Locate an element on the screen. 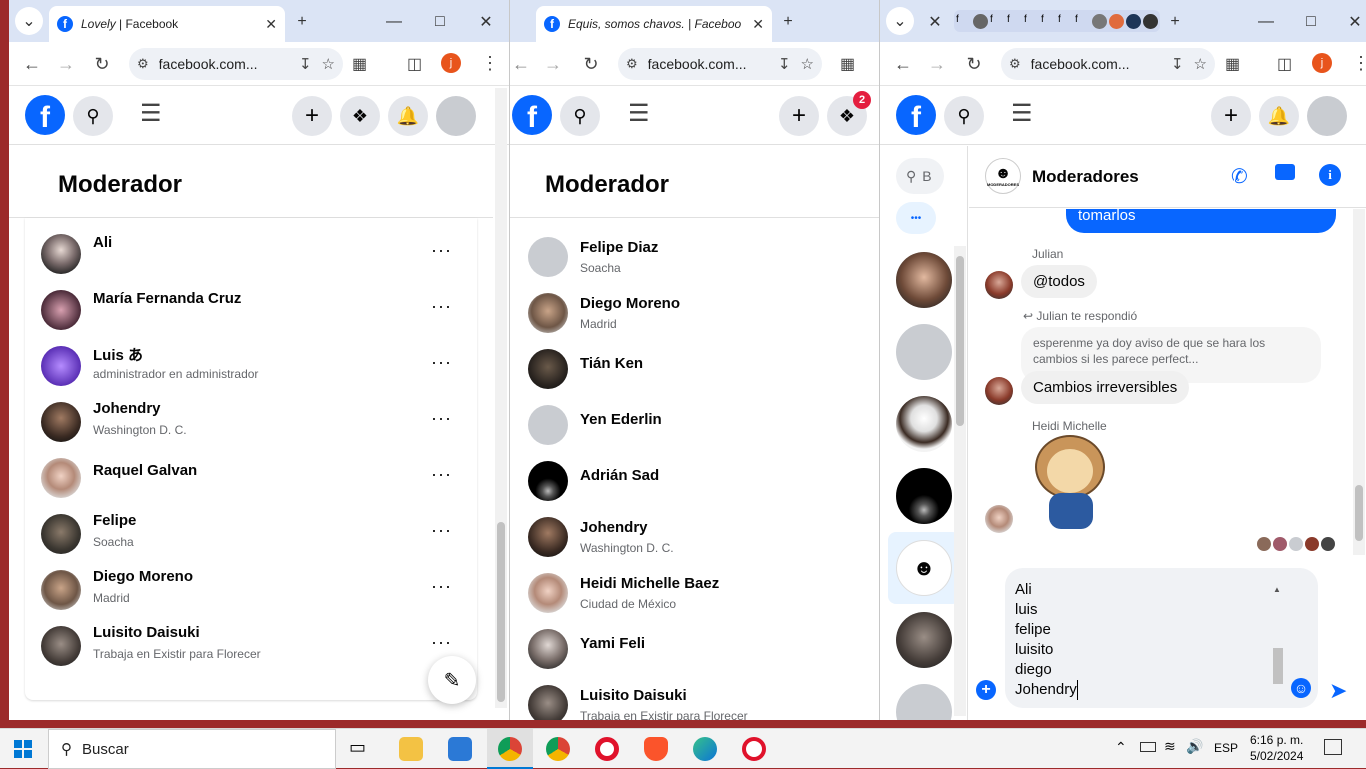 The image size is (1366, 769). add-attachment-button: + is located at coordinates (986, 690).